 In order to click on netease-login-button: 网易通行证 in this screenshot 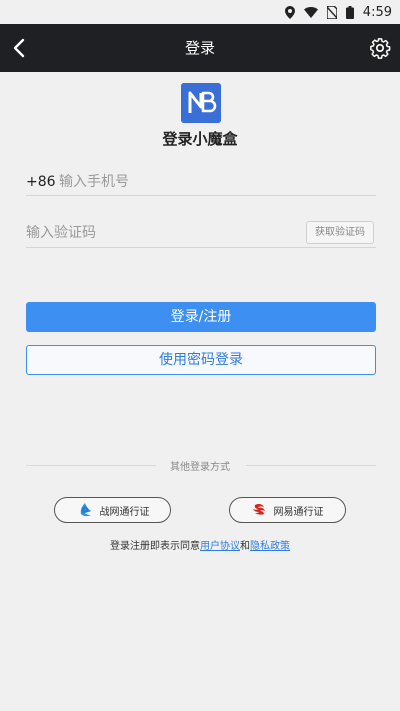, I will do `click(287, 510)`.